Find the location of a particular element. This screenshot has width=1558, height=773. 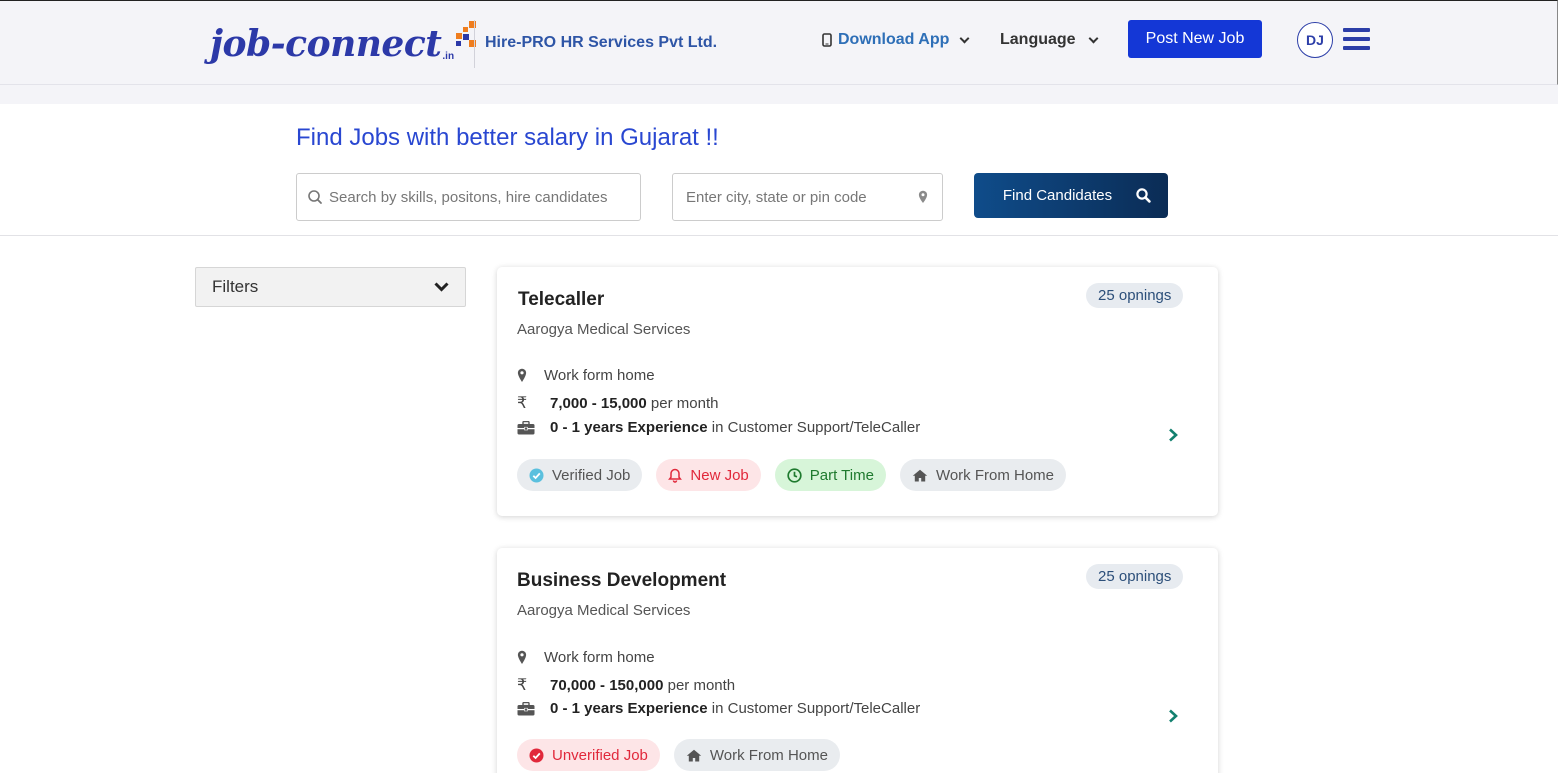

part-time-tag: Part Time is located at coordinates (830, 475).